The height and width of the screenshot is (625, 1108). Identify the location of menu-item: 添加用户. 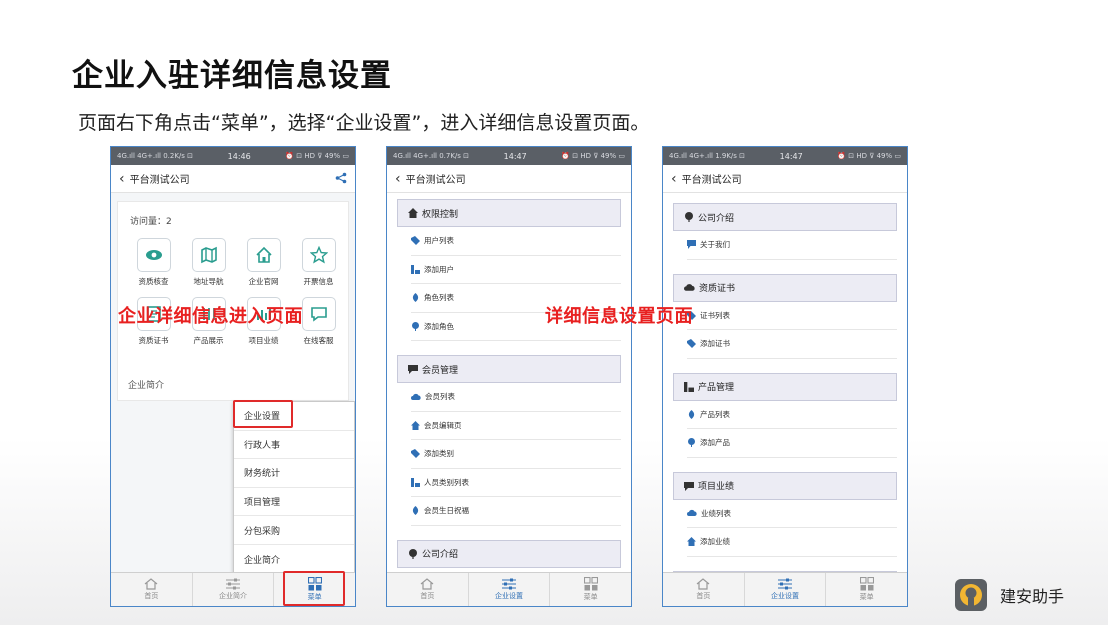
(516, 270).